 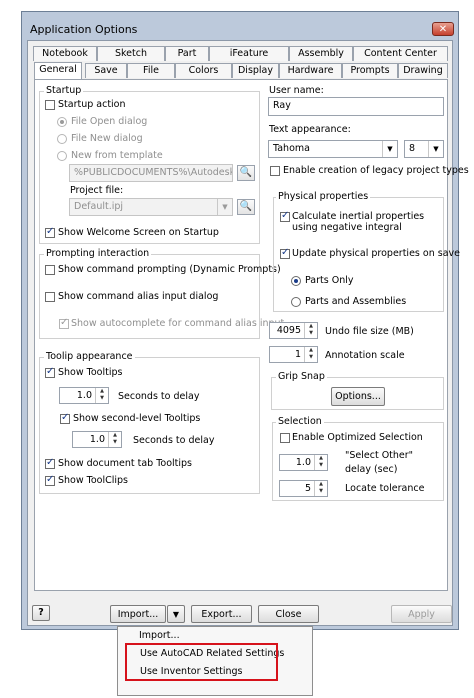 What do you see at coordinates (137, 418) in the screenshot?
I see `second-level-tooltips-label: Show second-level Tooltips` at bounding box center [137, 418].